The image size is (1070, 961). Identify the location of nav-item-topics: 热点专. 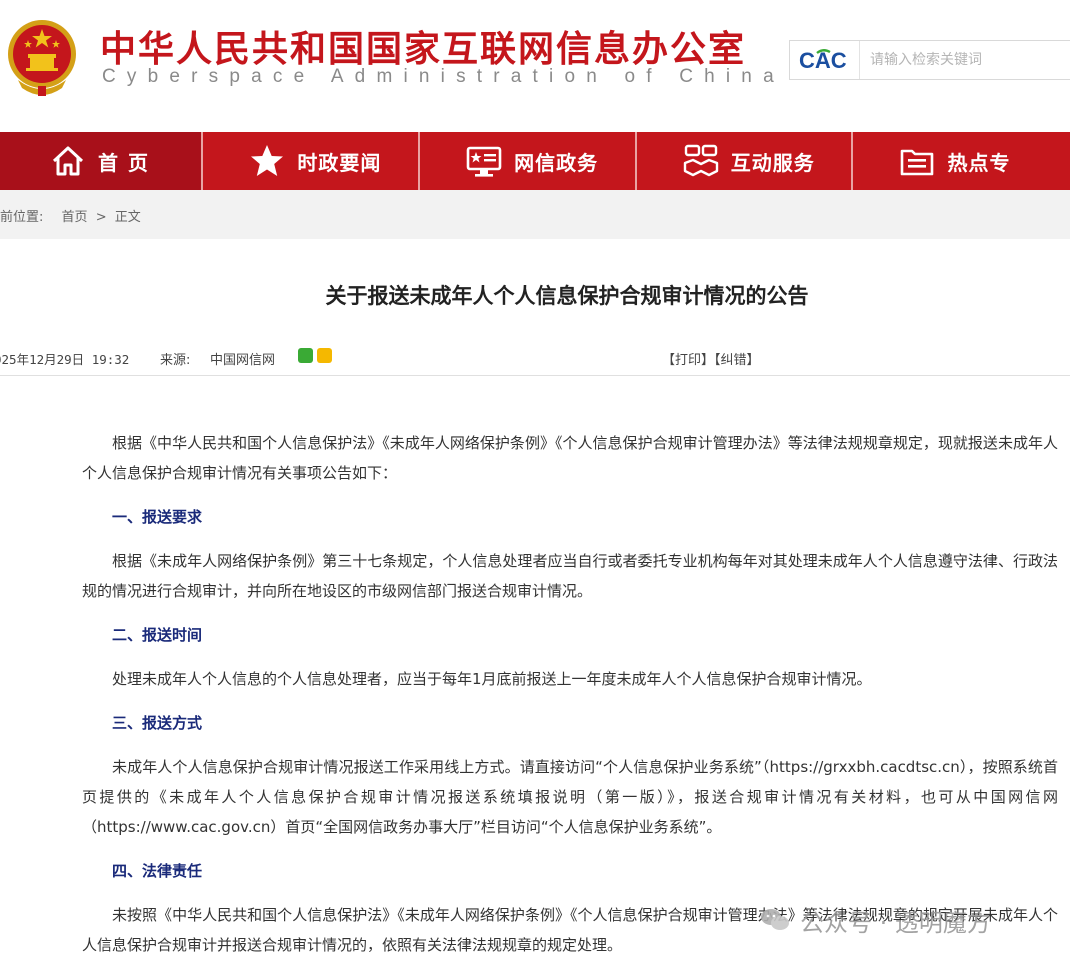
(961, 161).